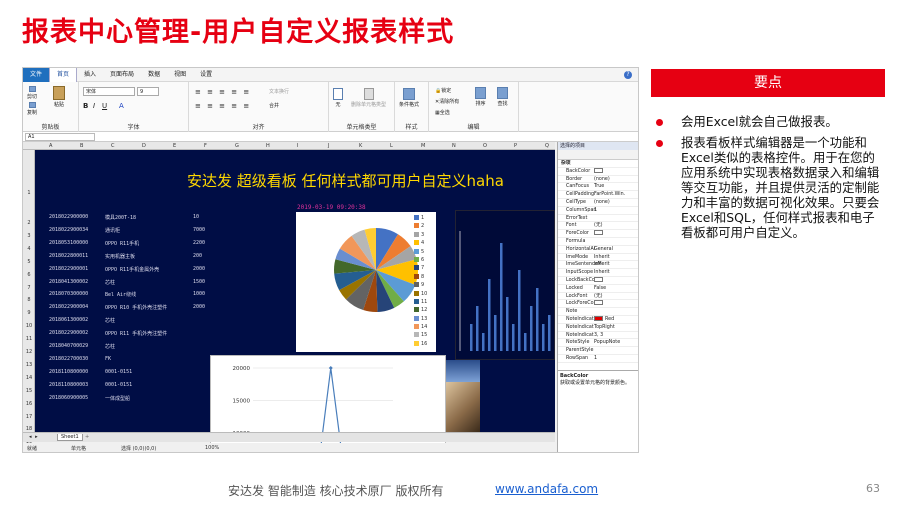 The image size is (907, 509). Describe the element at coordinates (423, 146) in the screenshot. I see `column-header: M` at that location.